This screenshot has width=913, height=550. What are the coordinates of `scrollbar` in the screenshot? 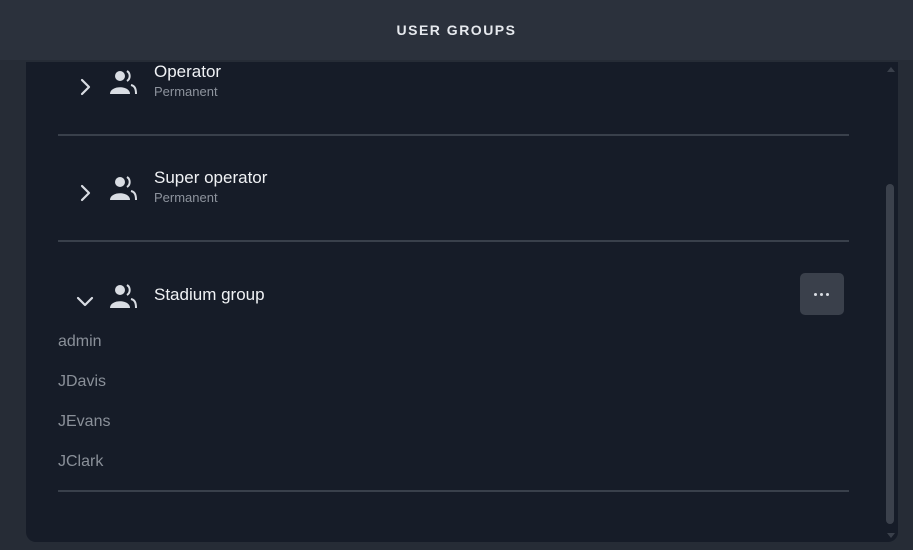 It's located at (891, 302).